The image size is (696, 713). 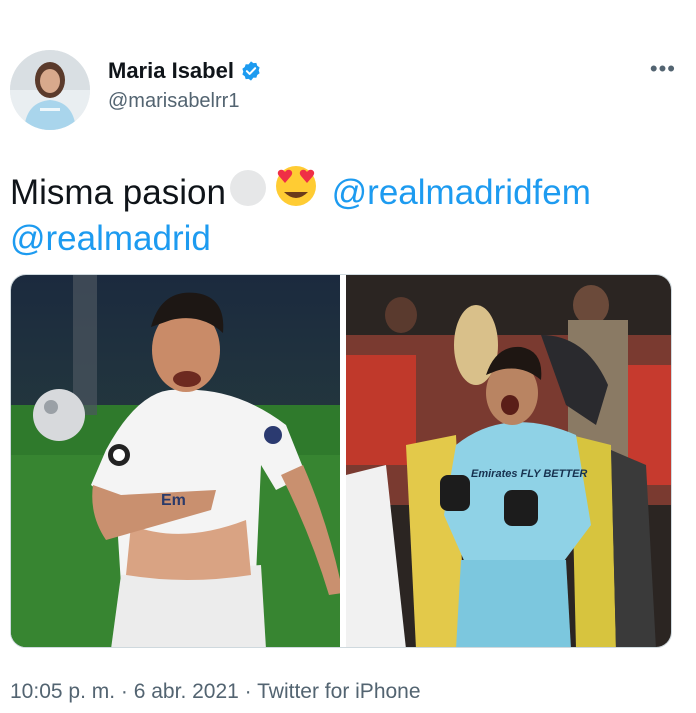 I want to click on tweet-text-prefix: Misma pasion, so click(x=118, y=192).